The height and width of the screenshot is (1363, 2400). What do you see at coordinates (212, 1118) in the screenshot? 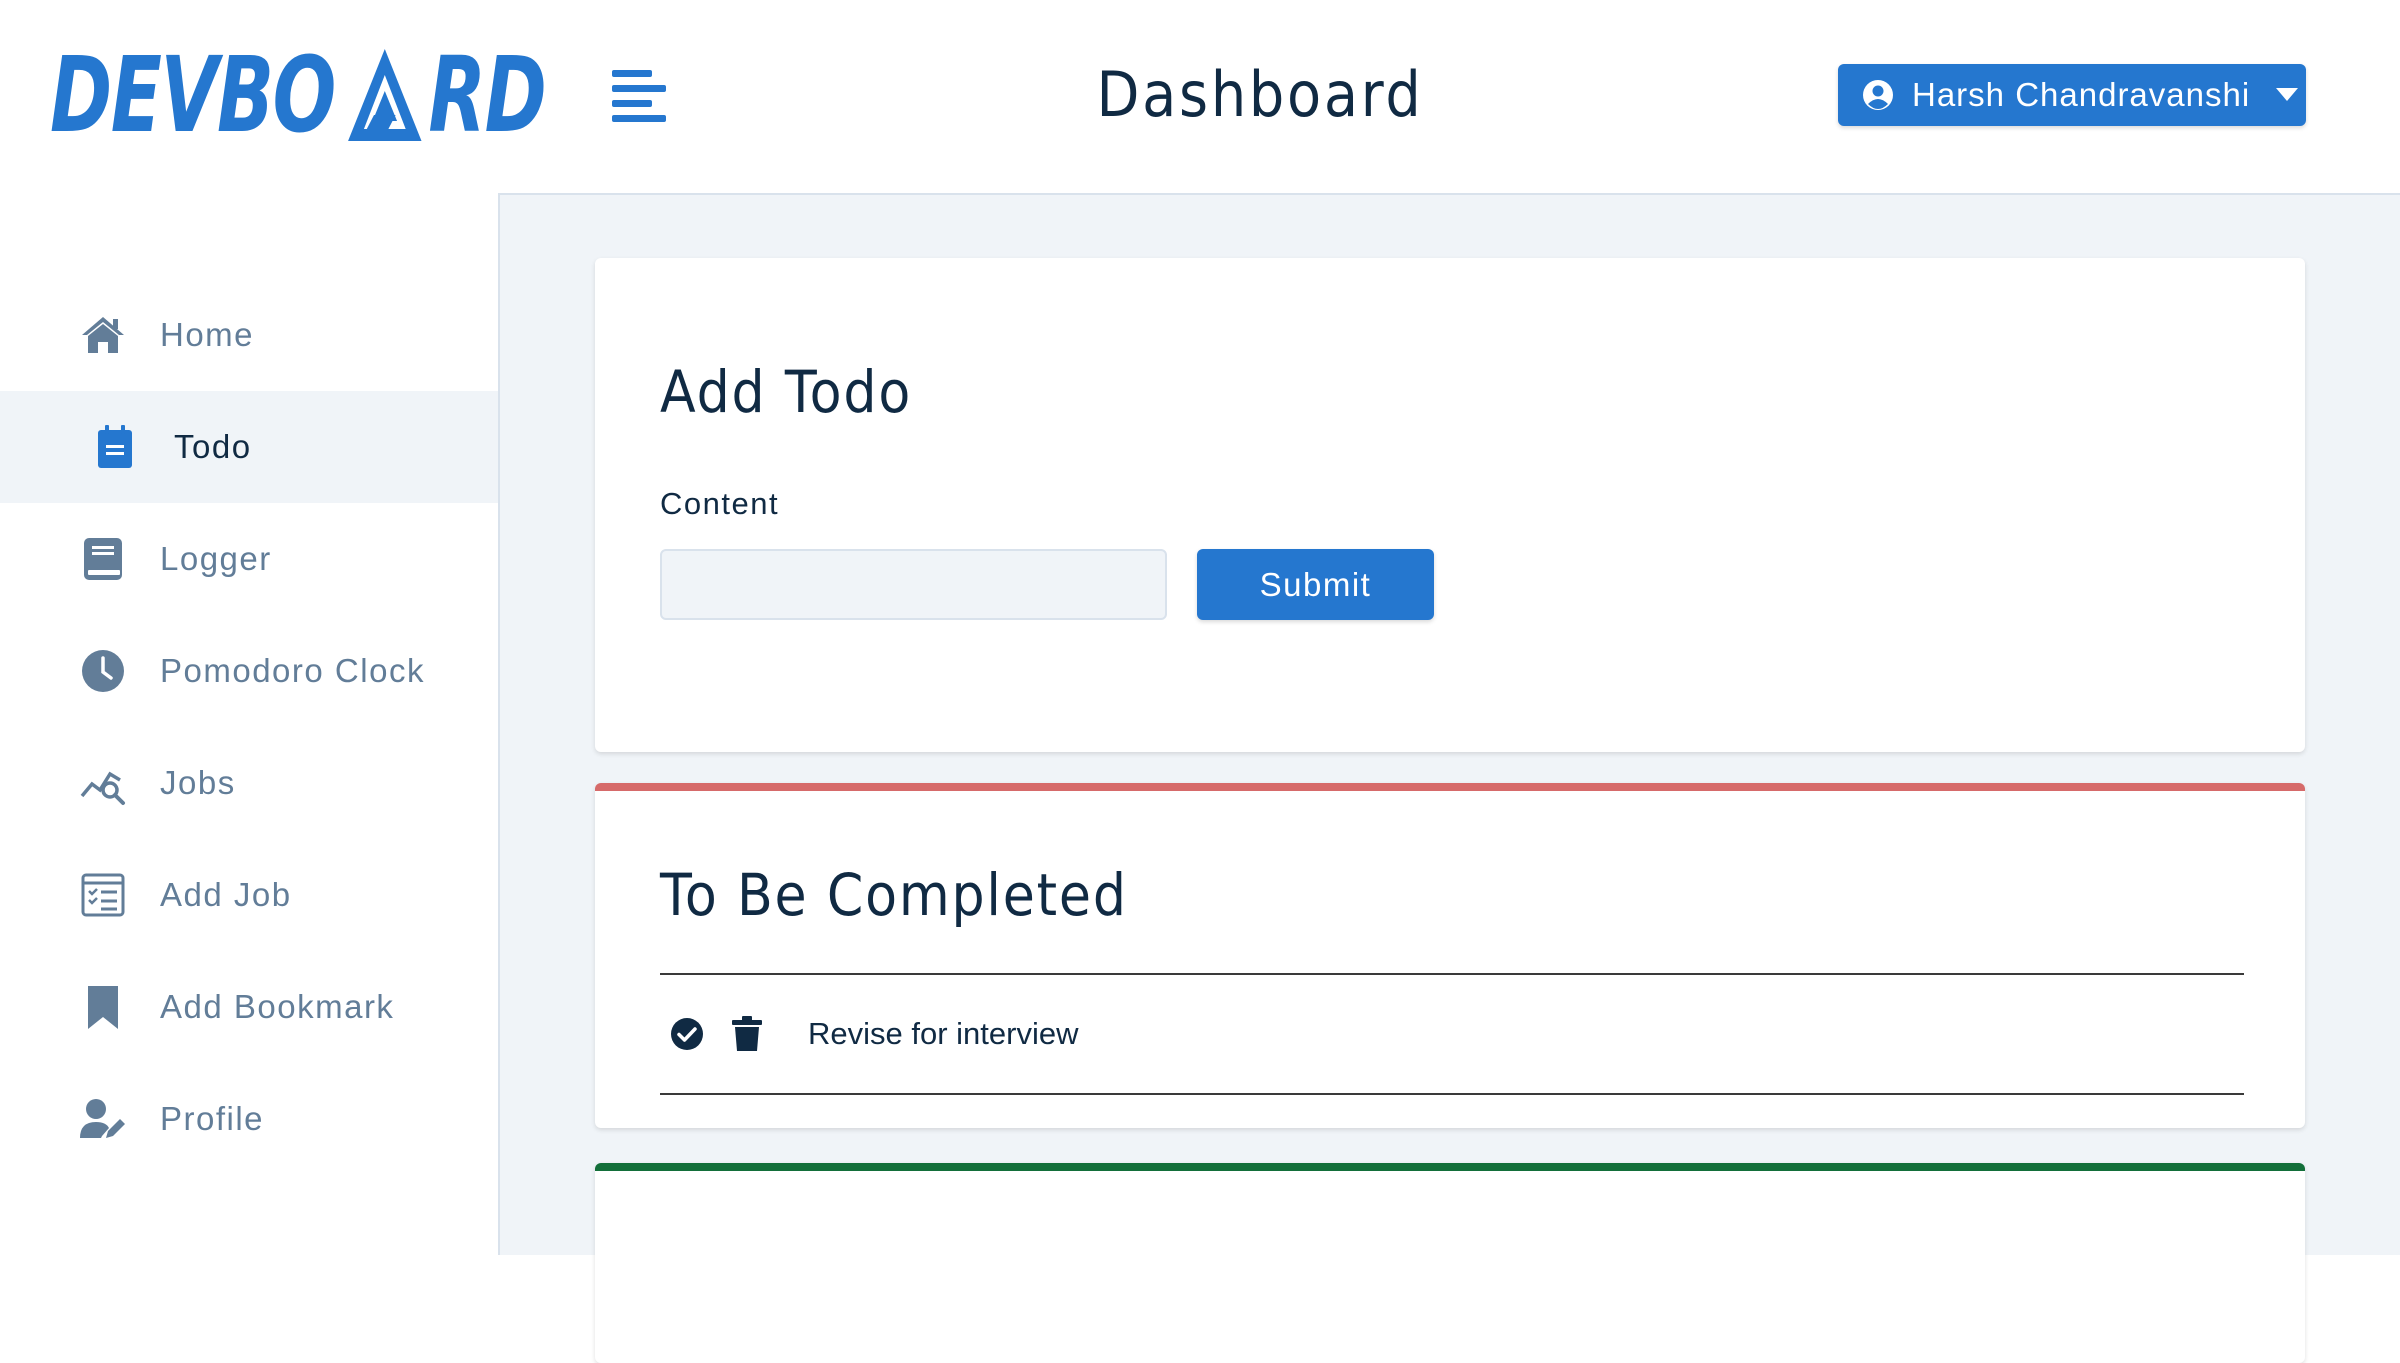
I see `sidebar-item-label: Profile` at bounding box center [212, 1118].